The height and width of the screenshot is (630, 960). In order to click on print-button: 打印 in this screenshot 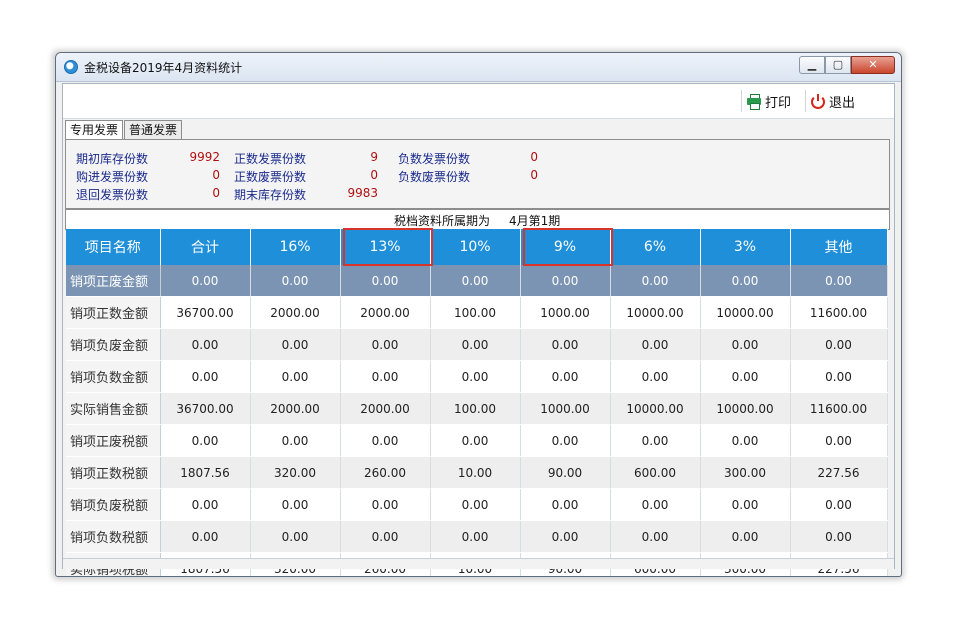, I will do `click(769, 101)`.